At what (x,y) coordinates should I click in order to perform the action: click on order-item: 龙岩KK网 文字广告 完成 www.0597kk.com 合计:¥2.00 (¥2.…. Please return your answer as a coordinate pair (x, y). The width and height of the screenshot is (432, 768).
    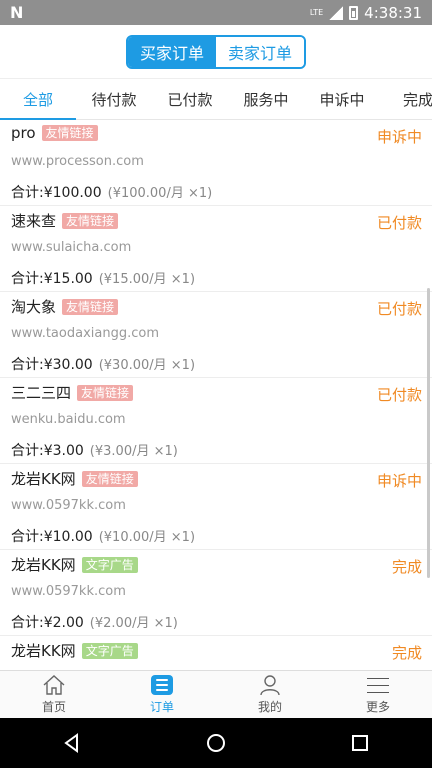
    Looking at the image, I should click on (216, 593).